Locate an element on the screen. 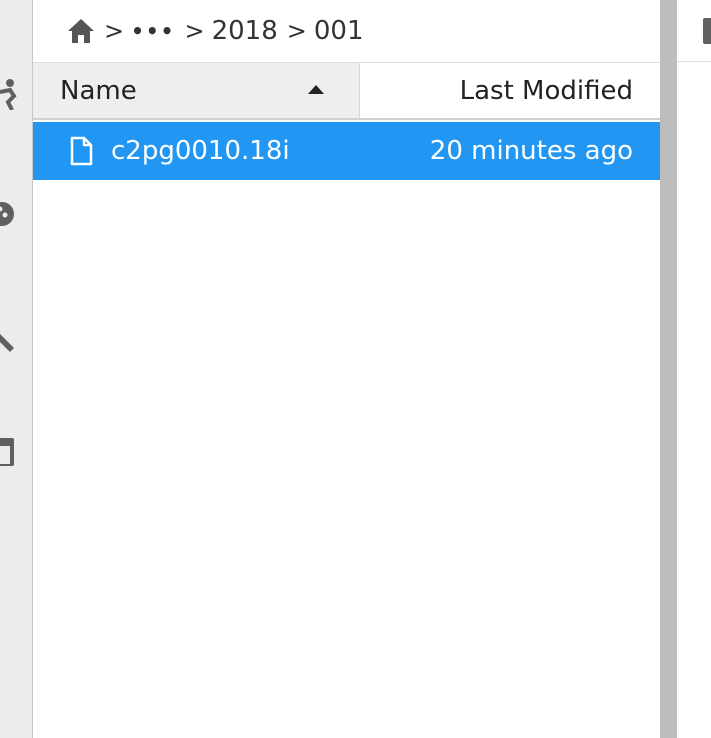  file-list: c2pg0010.18i 20 minutes ago is located at coordinates (346, 151).